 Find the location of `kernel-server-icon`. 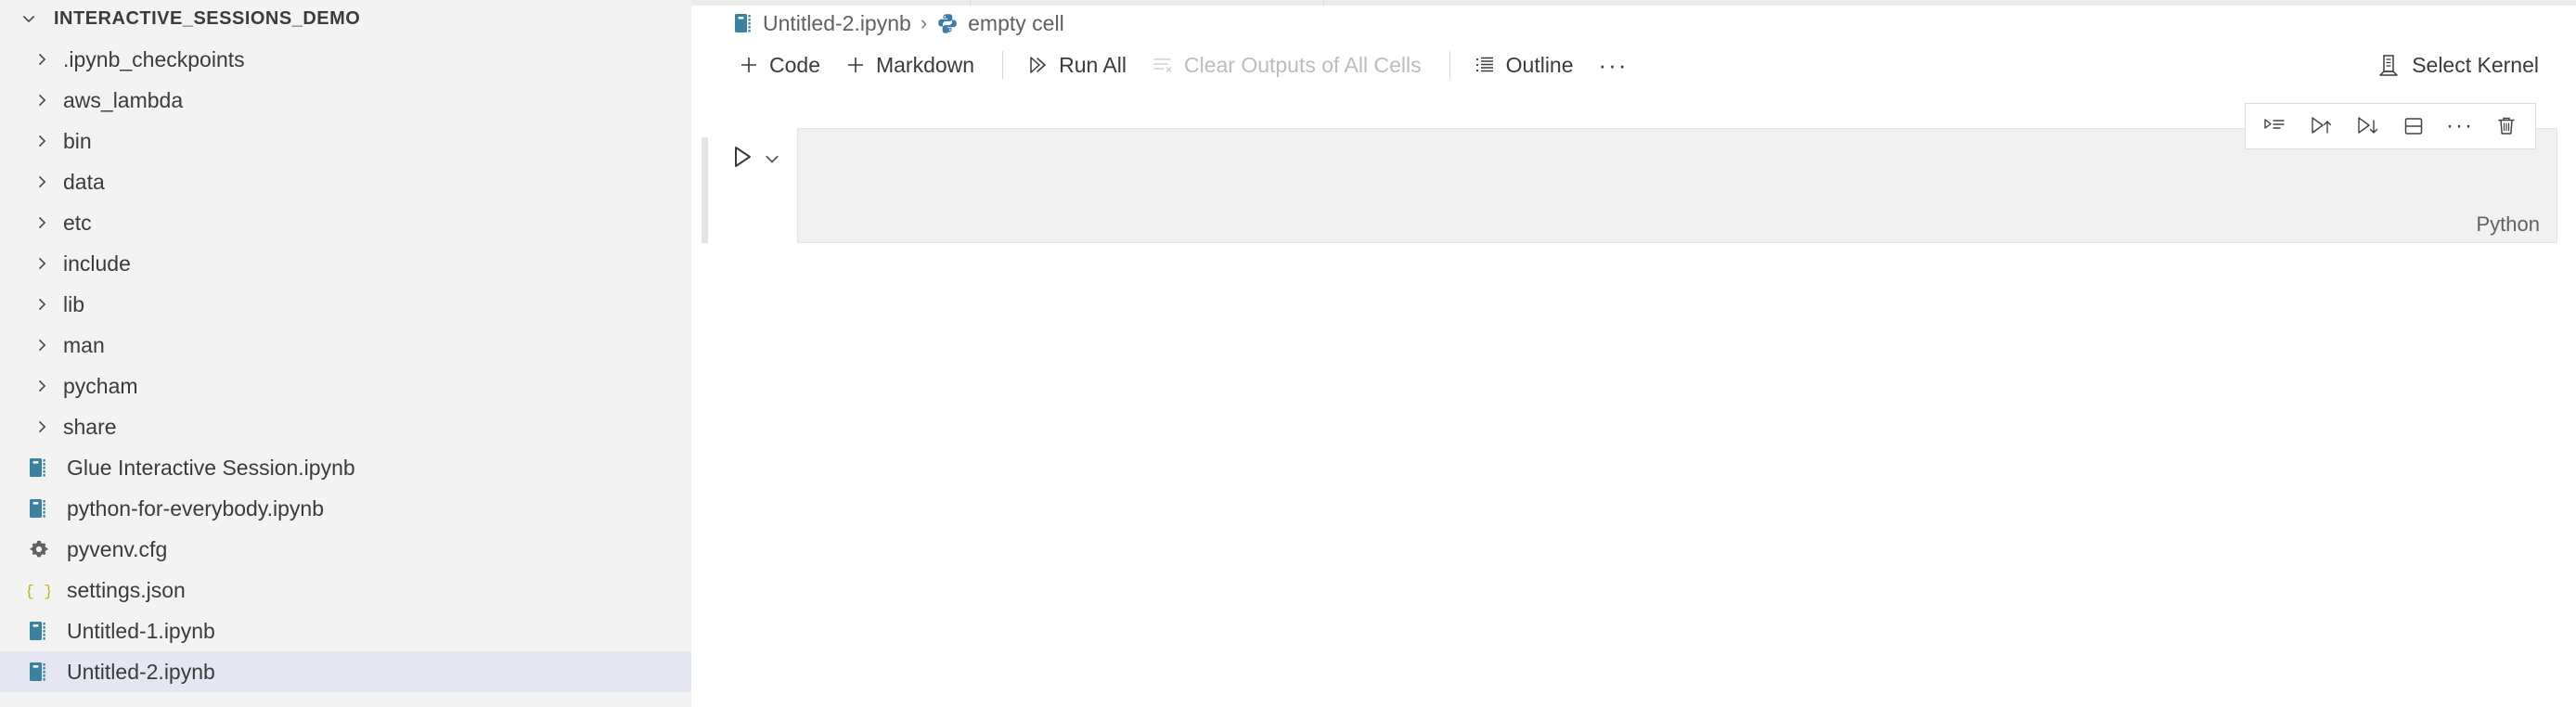

kernel-server-icon is located at coordinates (2388, 65).